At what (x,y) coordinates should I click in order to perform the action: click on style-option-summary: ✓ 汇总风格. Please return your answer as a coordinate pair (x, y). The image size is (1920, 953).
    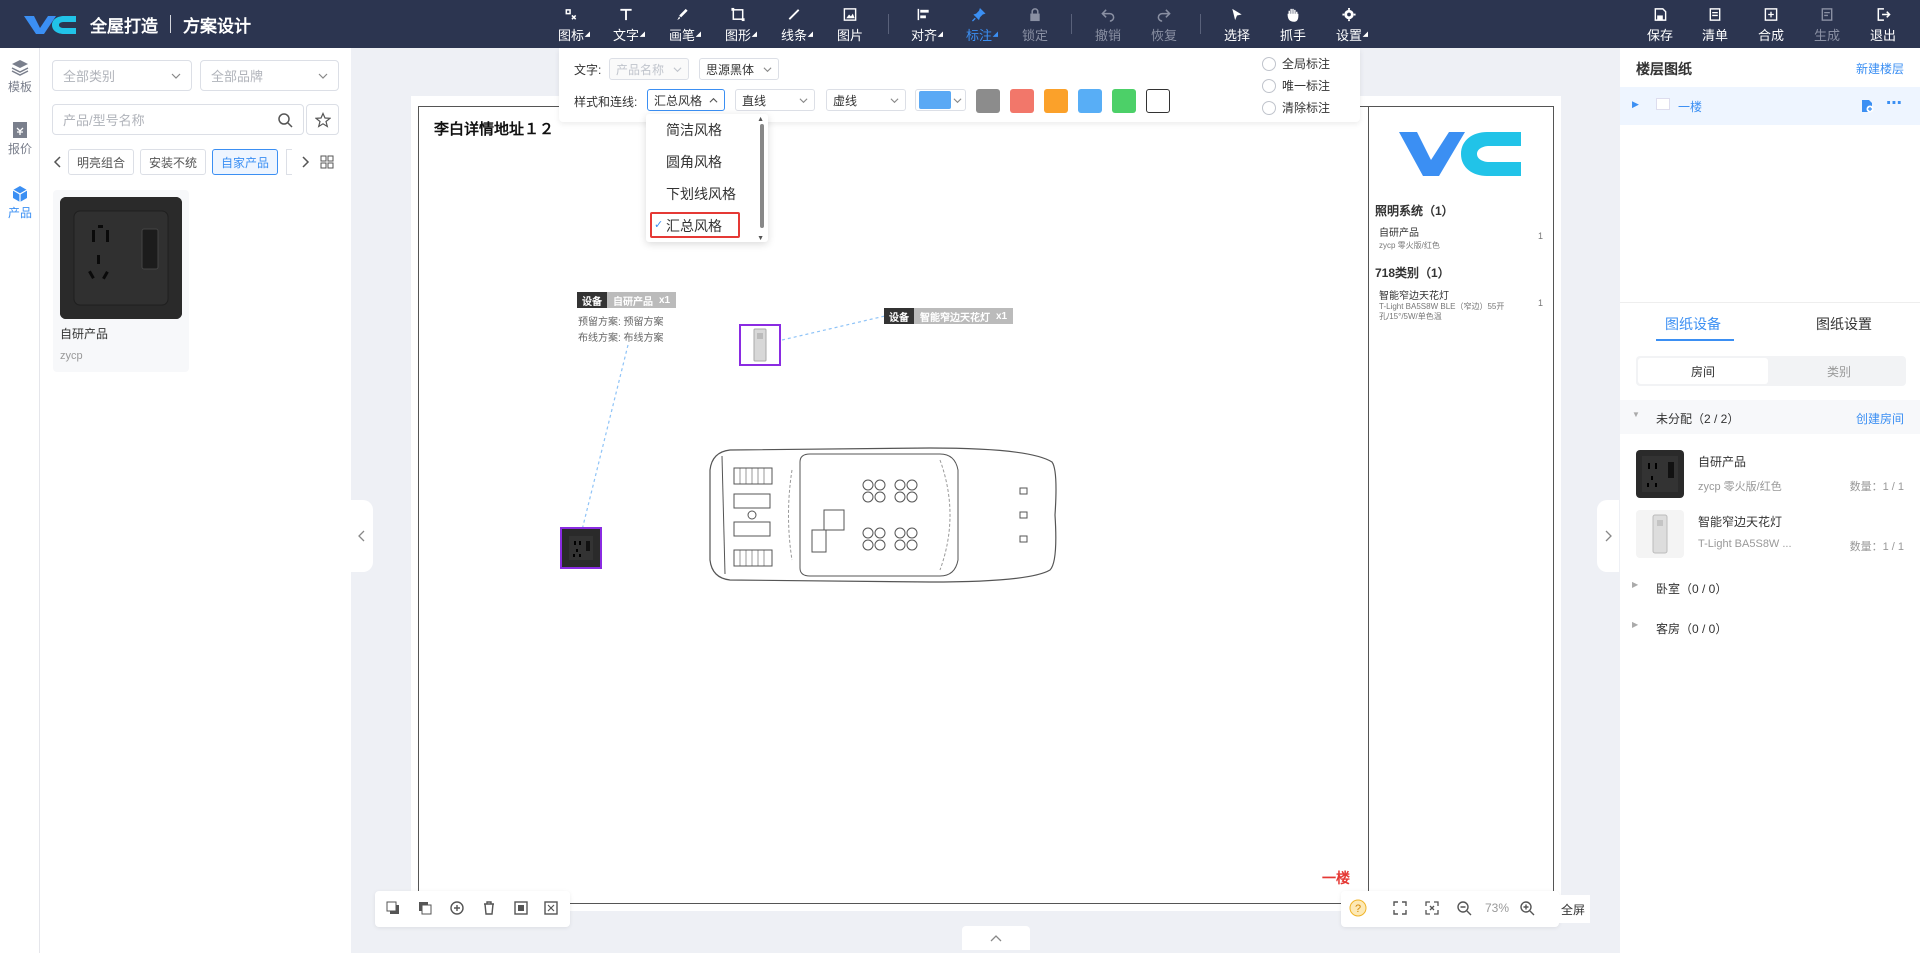
    Looking at the image, I should click on (695, 225).